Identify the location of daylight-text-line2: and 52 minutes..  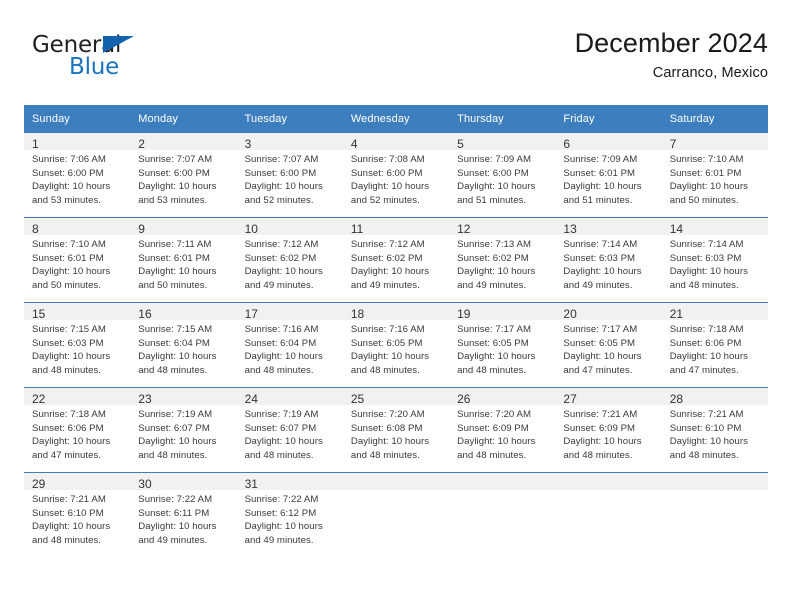
(385, 200).